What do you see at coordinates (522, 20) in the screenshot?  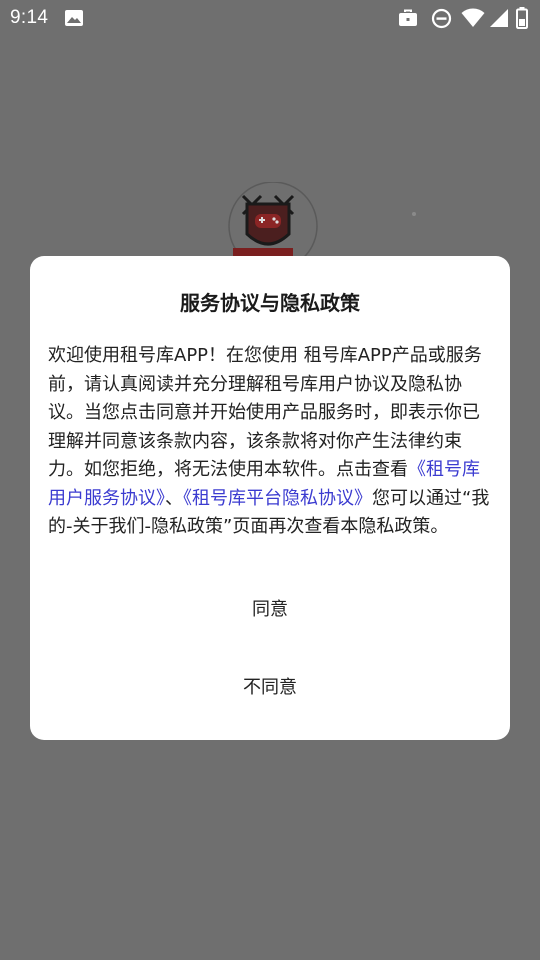 I see `battery-icon` at bounding box center [522, 20].